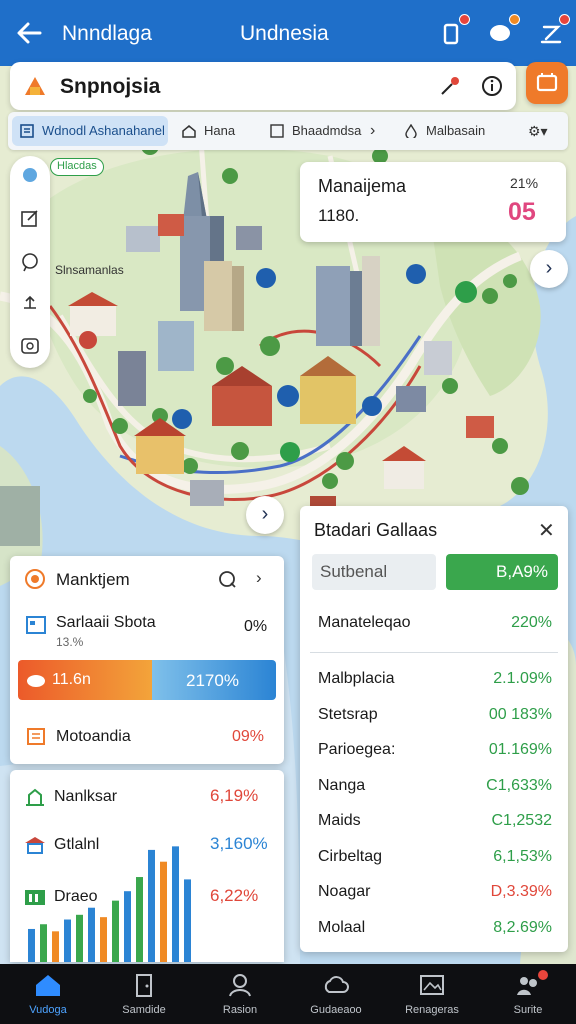 The height and width of the screenshot is (1024, 576). Describe the element at coordinates (348, 714) in the screenshot. I see `row-name: Stetsrap` at that location.